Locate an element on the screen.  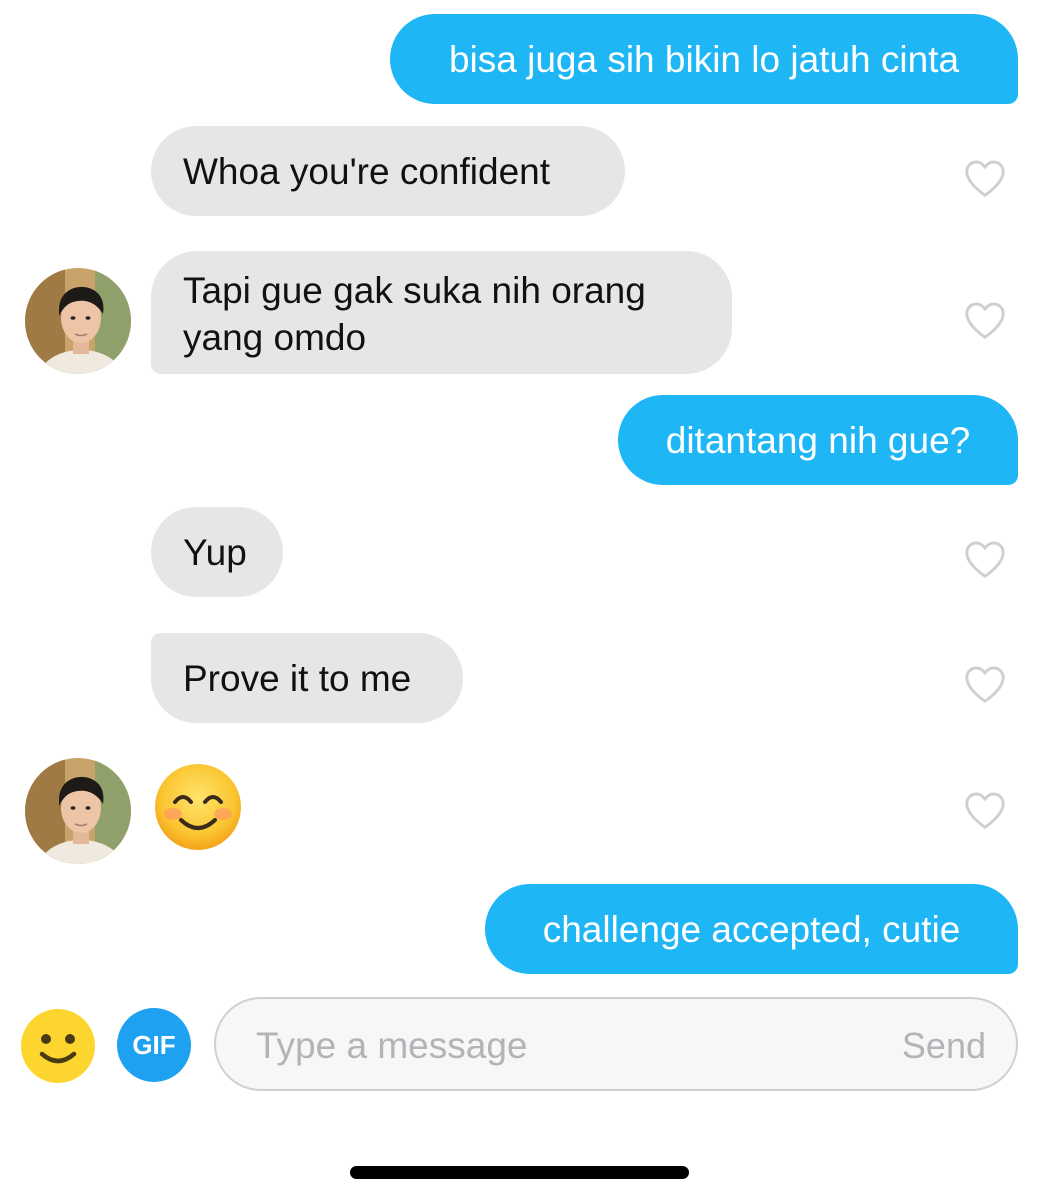
message-text: ditantang nih gue? is located at coordinates (818, 440).